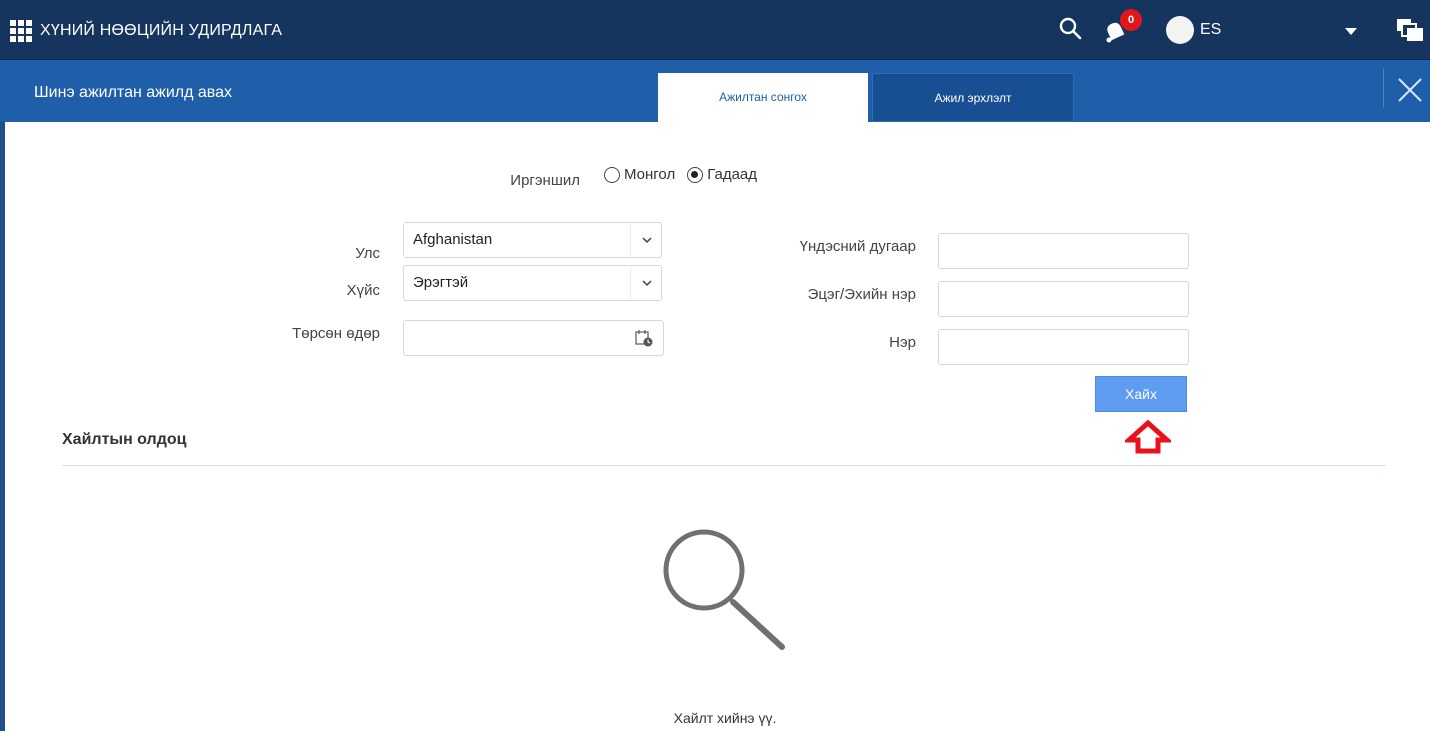 The width and height of the screenshot is (1430, 731). I want to click on app-title: ХҮНИЙ НӨӨЦИЙН УДИРДЛАГА, so click(161, 30).